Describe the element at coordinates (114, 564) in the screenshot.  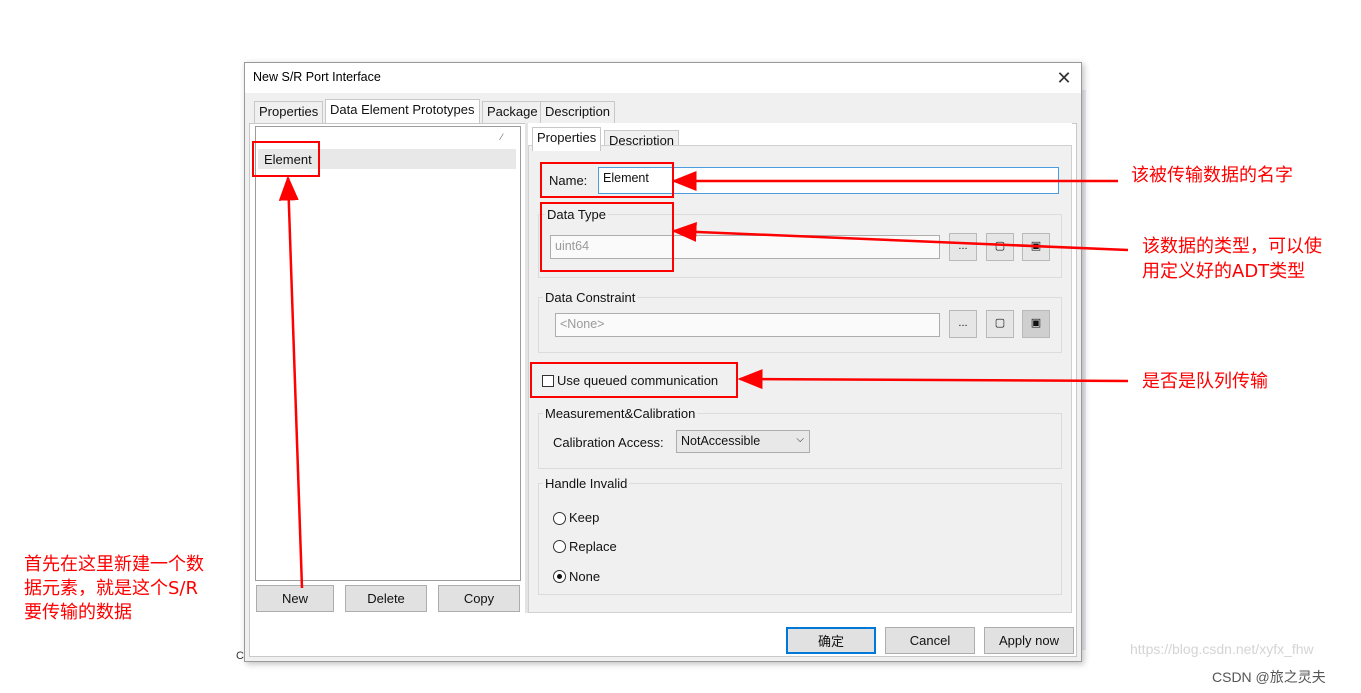
I see `note-new-1: 首先在这里新建一个数` at that location.